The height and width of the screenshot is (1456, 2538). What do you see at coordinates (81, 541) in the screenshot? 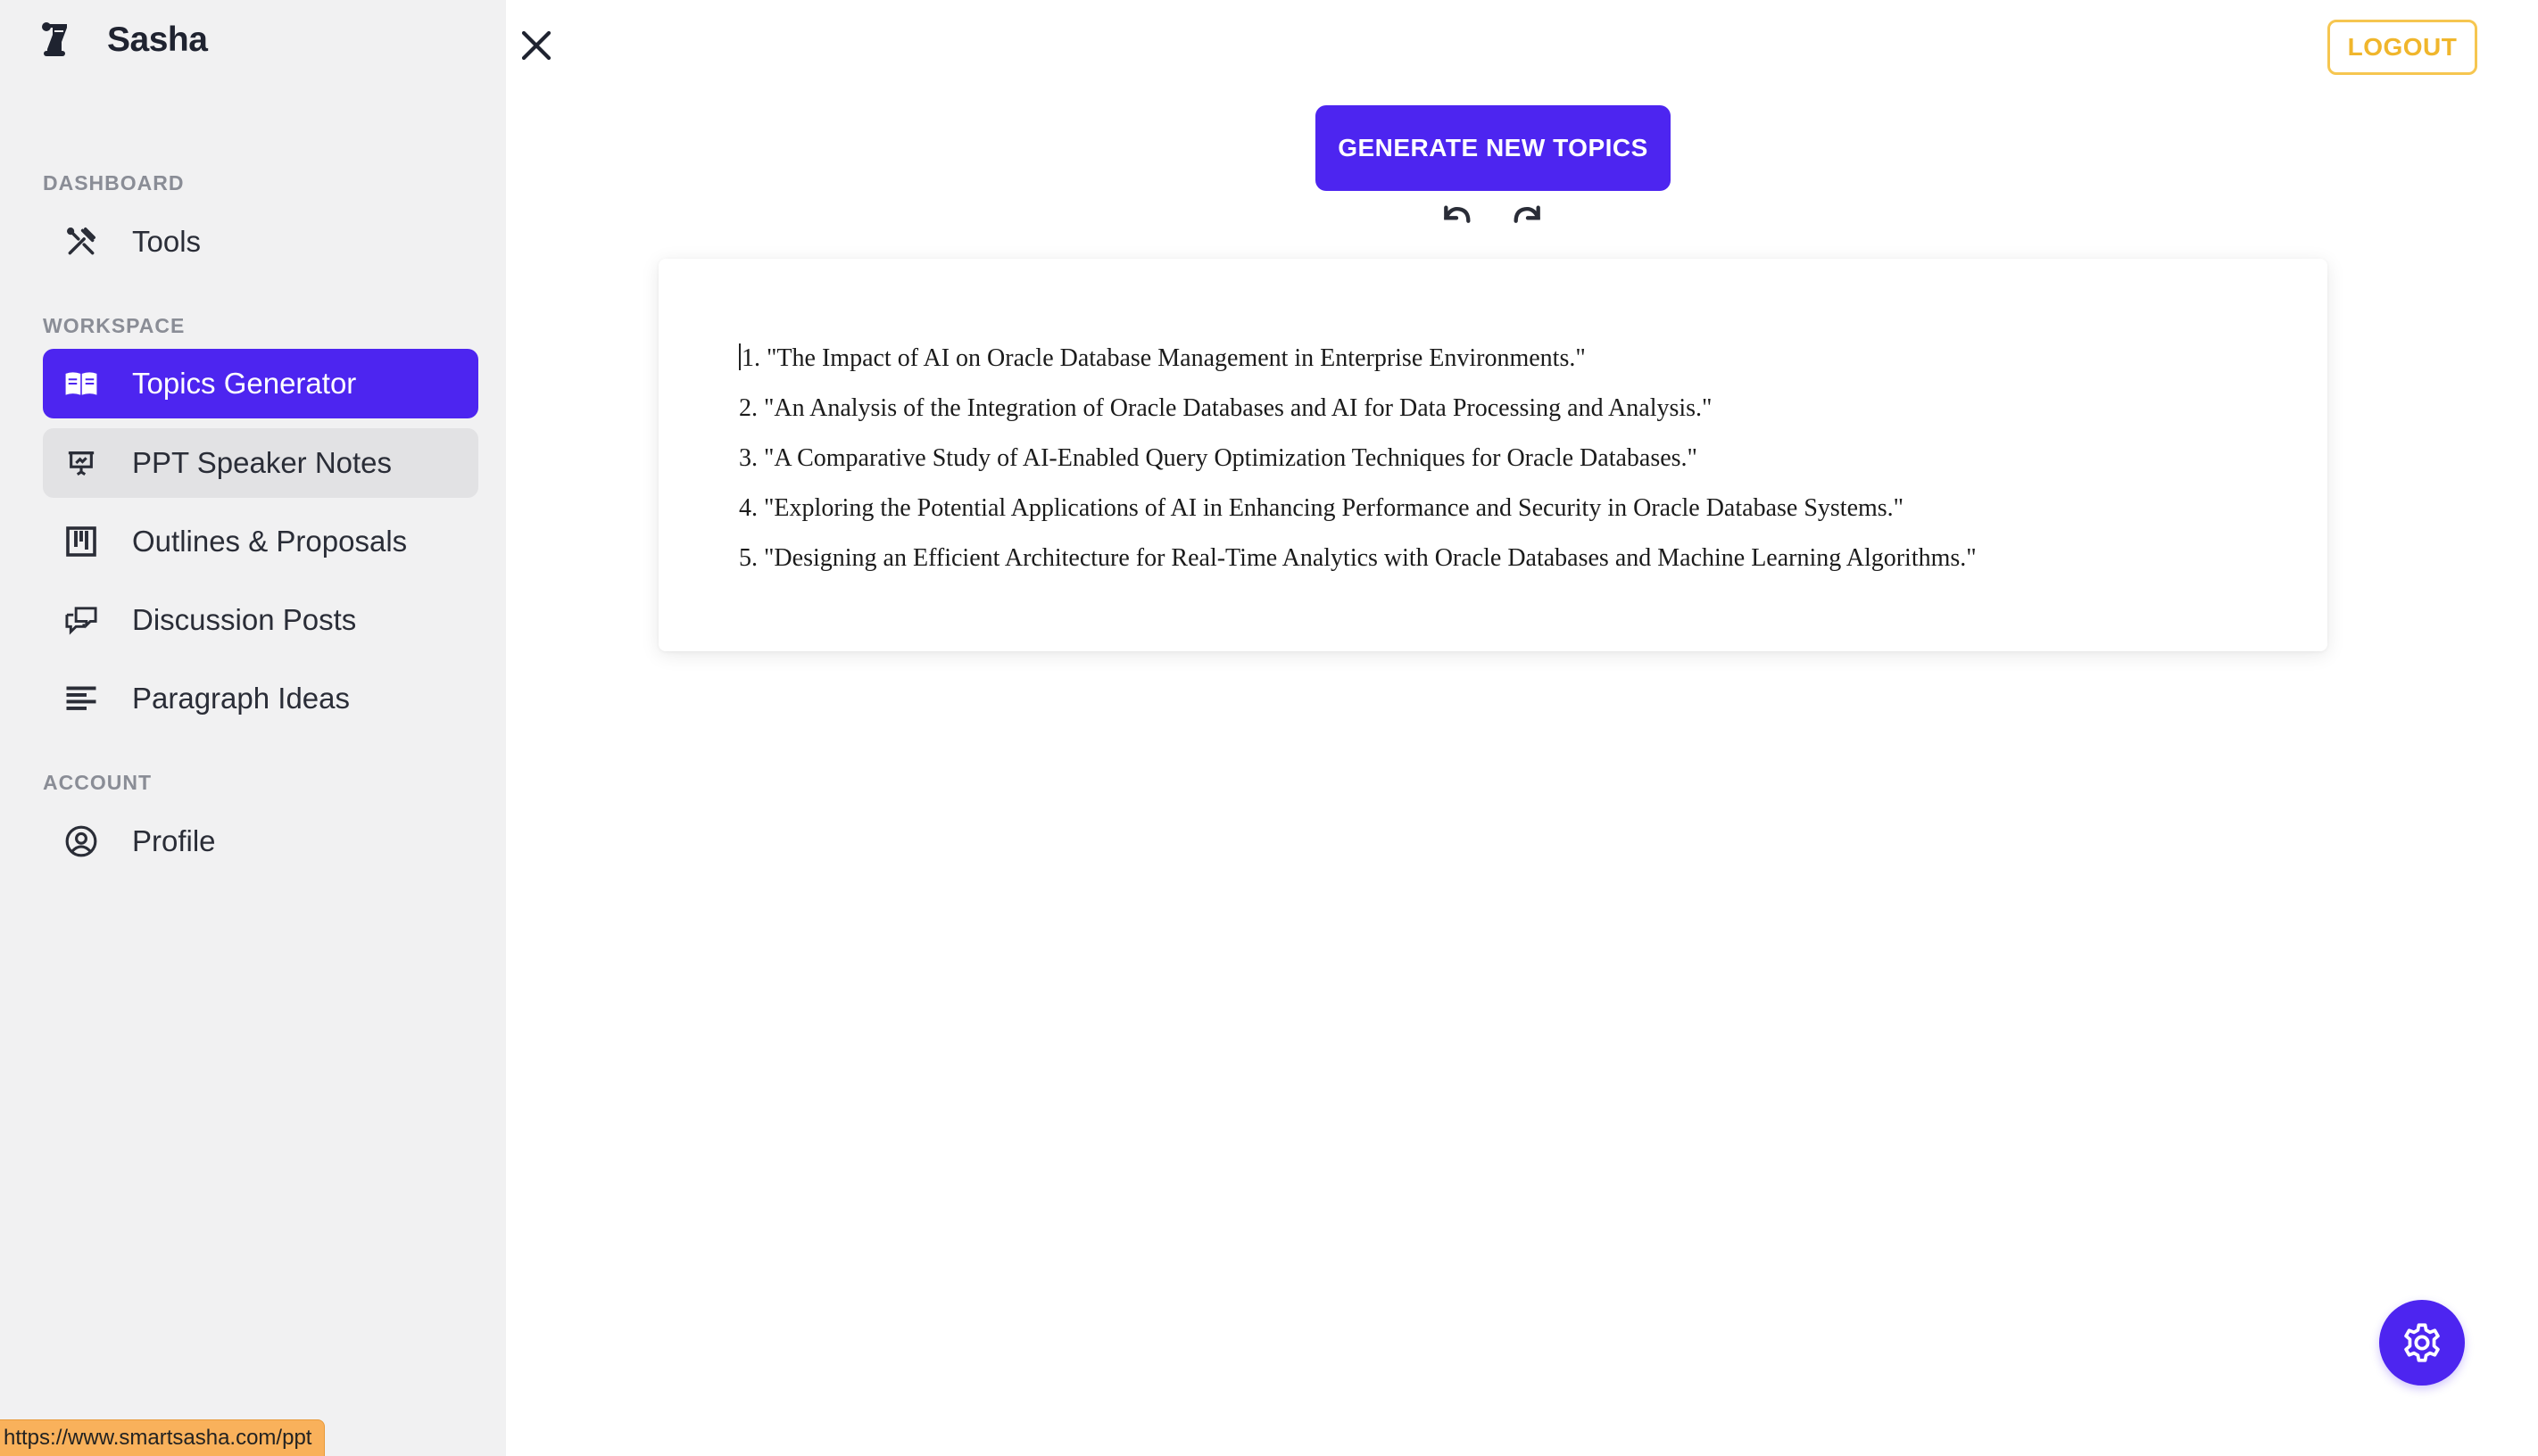
I see `kanban-columns-icon` at bounding box center [81, 541].